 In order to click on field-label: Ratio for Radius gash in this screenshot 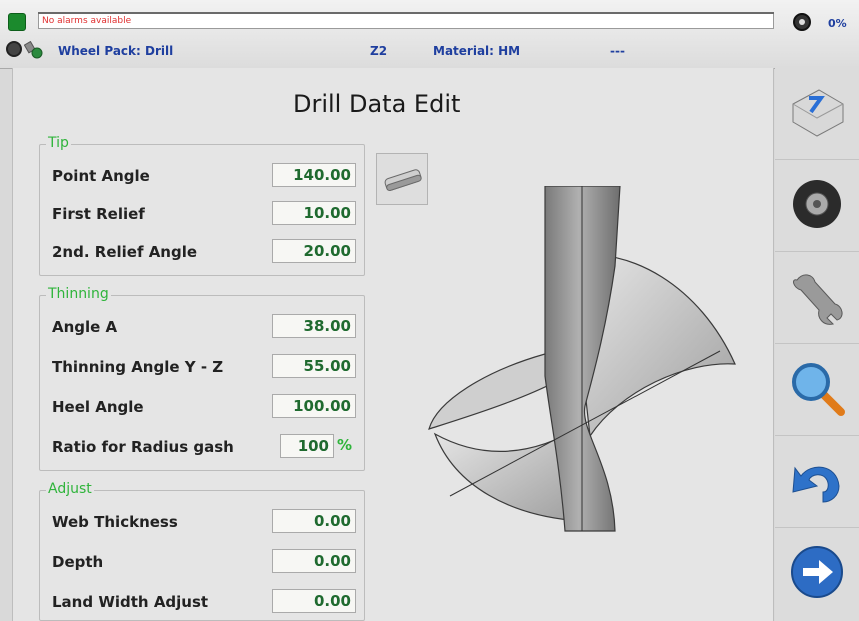, I will do `click(143, 447)`.